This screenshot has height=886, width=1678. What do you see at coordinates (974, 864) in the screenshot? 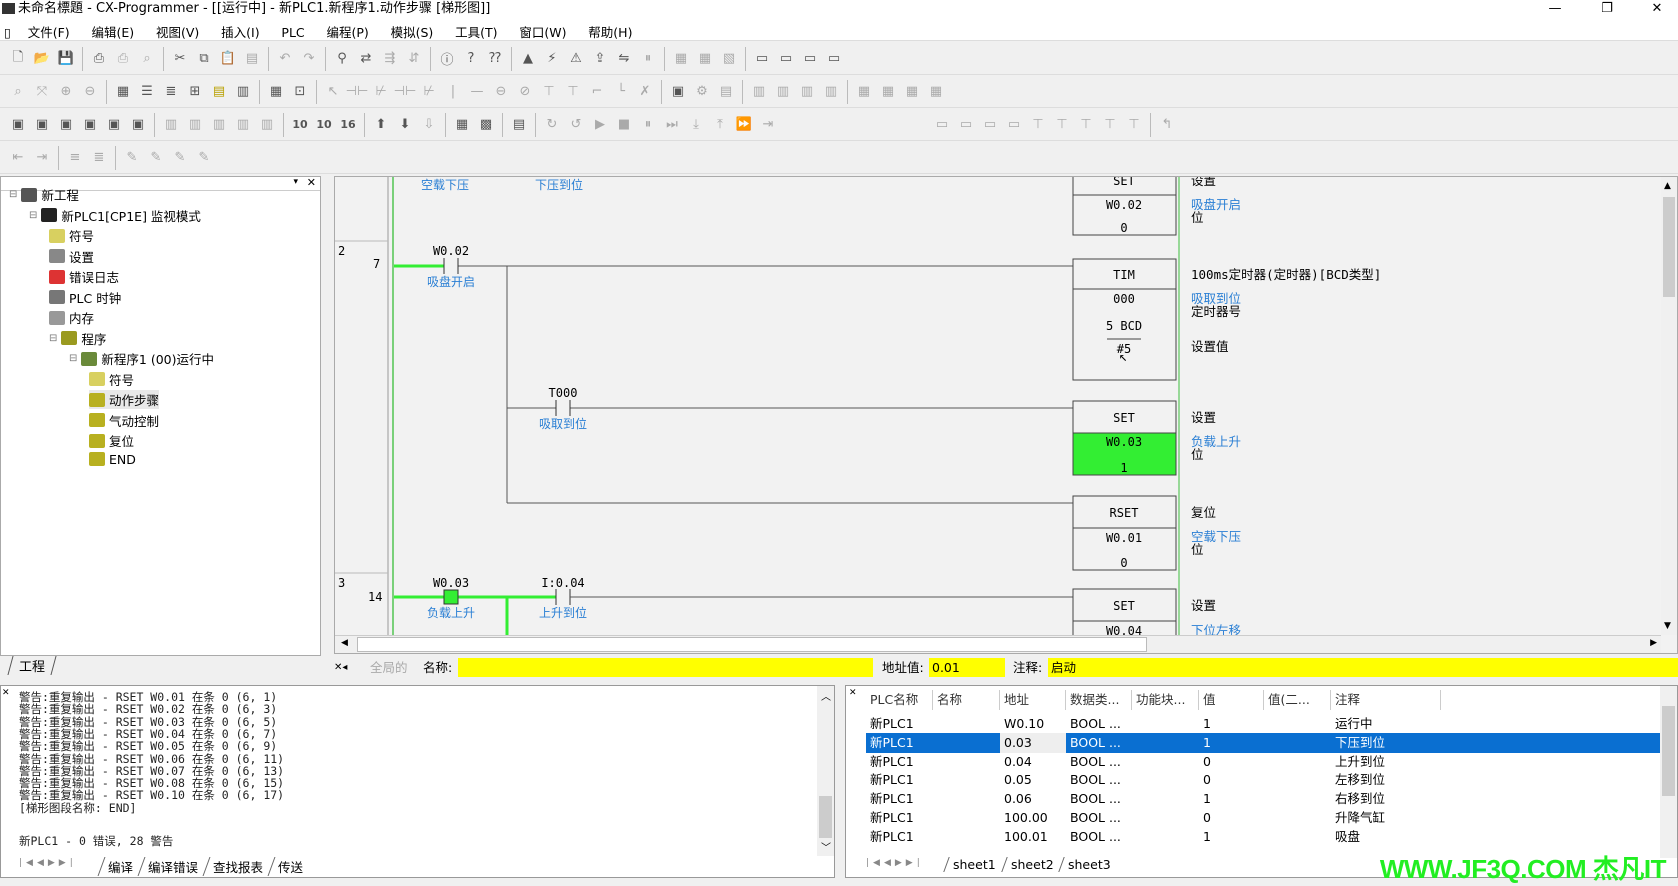
I see `tab-sheet1: sheet1` at bounding box center [974, 864].